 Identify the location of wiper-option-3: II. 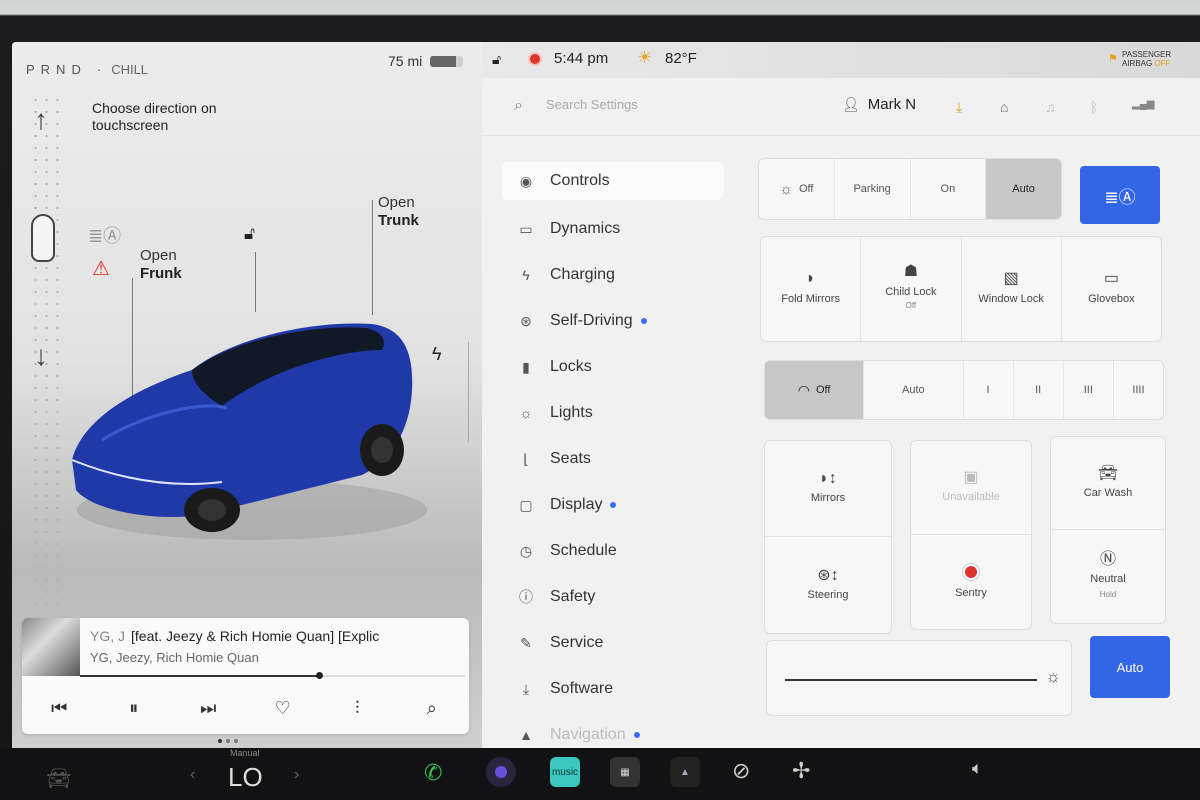
(1039, 390).